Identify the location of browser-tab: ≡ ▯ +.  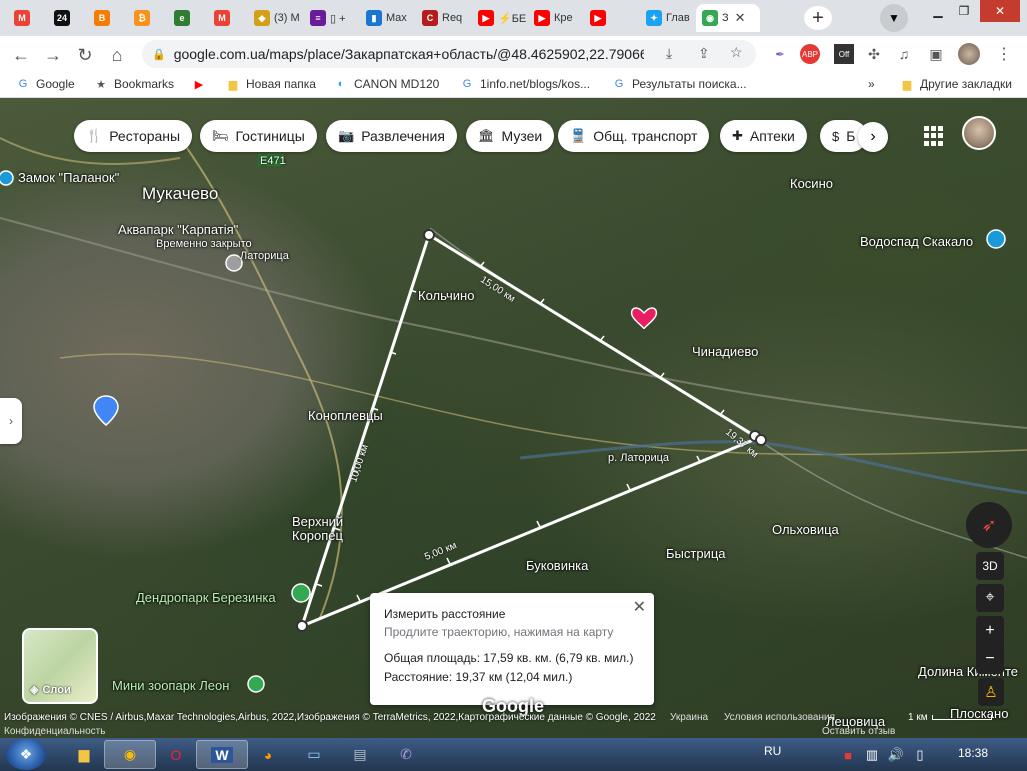
(331, 18).